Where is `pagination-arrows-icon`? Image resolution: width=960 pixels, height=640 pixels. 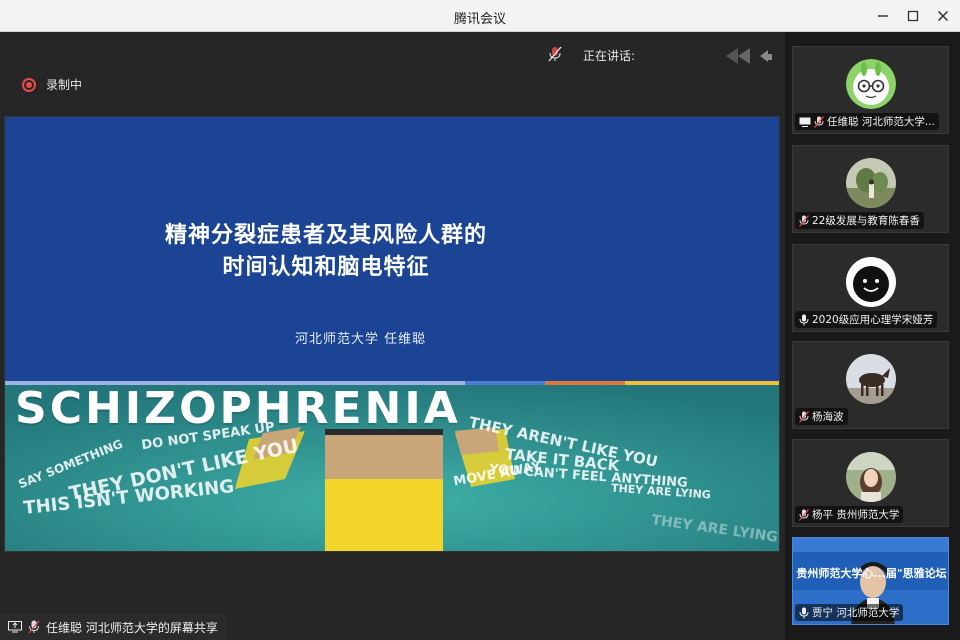
pagination-arrows-icon is located at coordinates (749, 56).